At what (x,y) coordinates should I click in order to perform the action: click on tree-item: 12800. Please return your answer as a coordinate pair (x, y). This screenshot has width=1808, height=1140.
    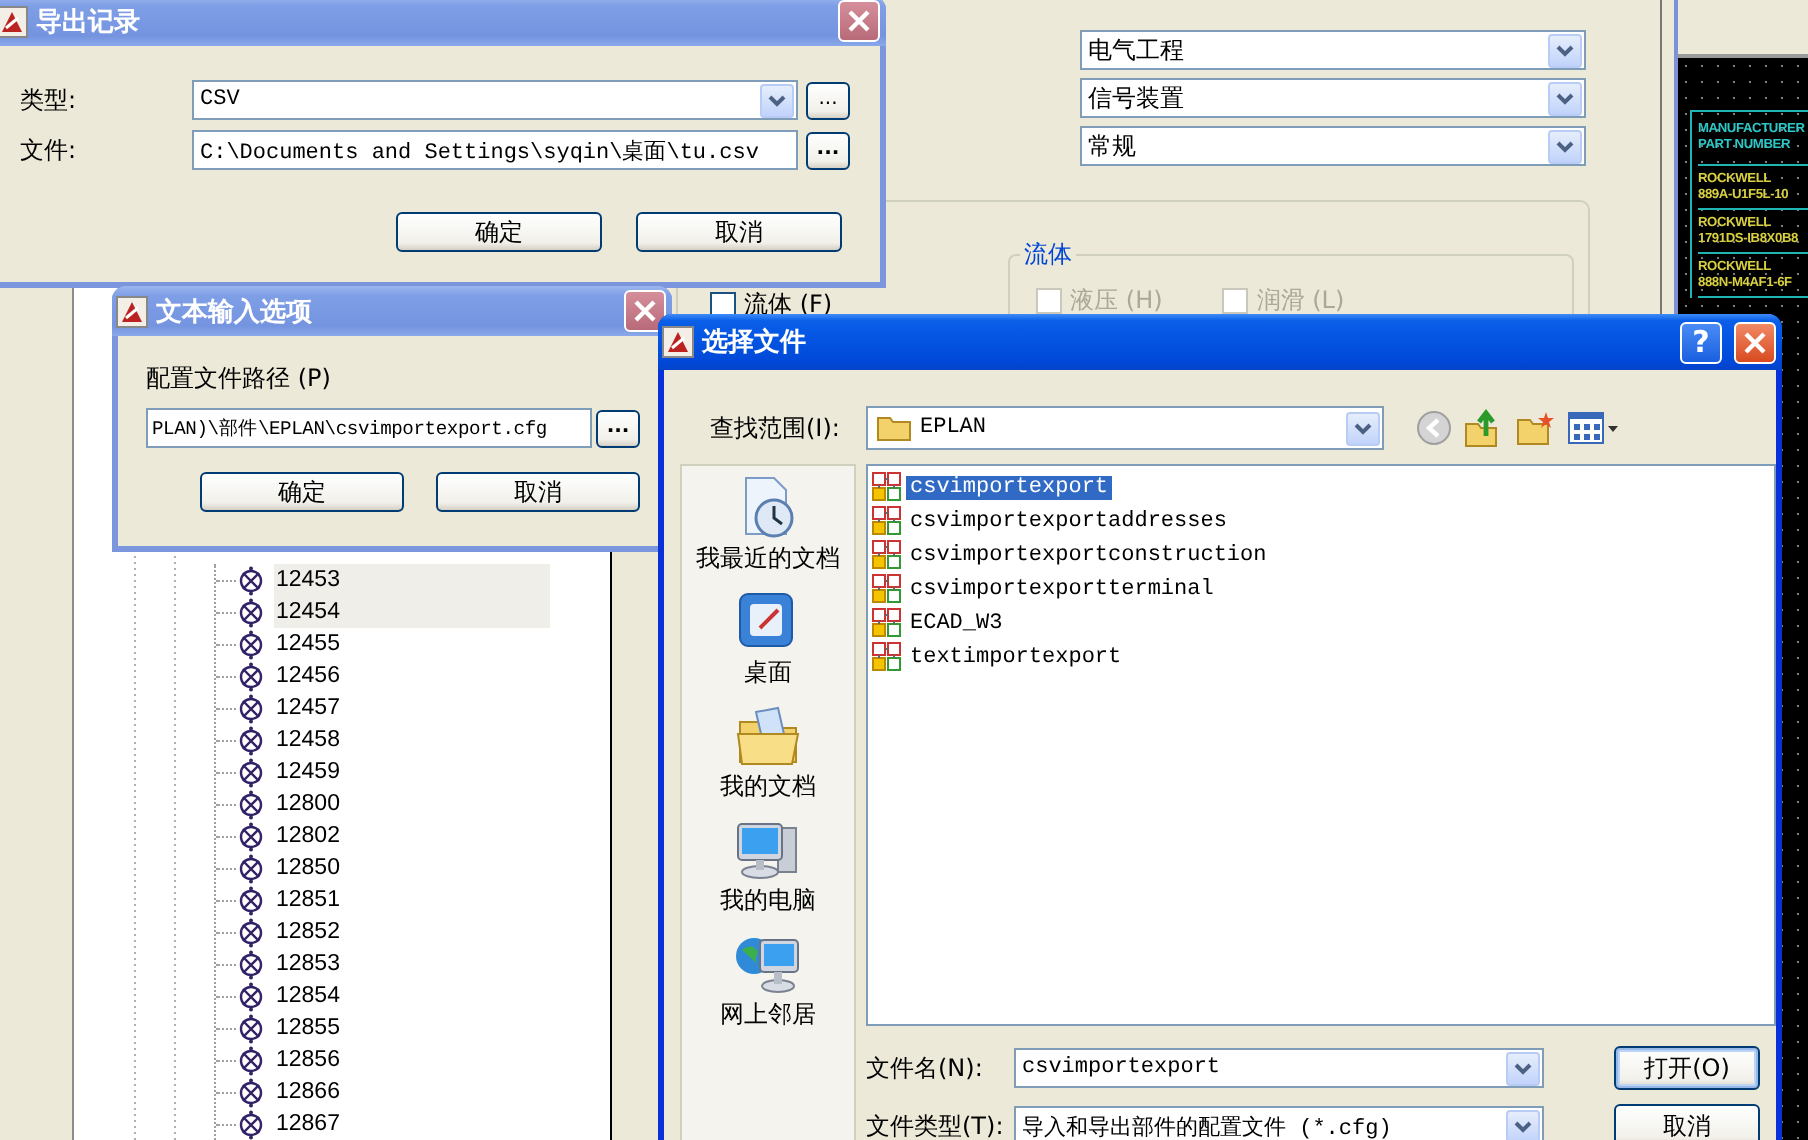
    Looking at the image, I should click on (412, 804).